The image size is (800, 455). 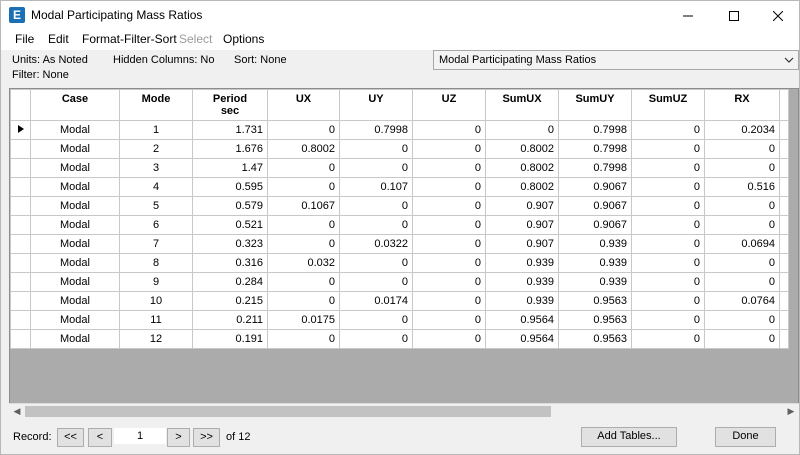 What do you see at coordinates (156, 282) in the screenshot?
I see `cell-mode: 9` at bounding box center [156, 282].